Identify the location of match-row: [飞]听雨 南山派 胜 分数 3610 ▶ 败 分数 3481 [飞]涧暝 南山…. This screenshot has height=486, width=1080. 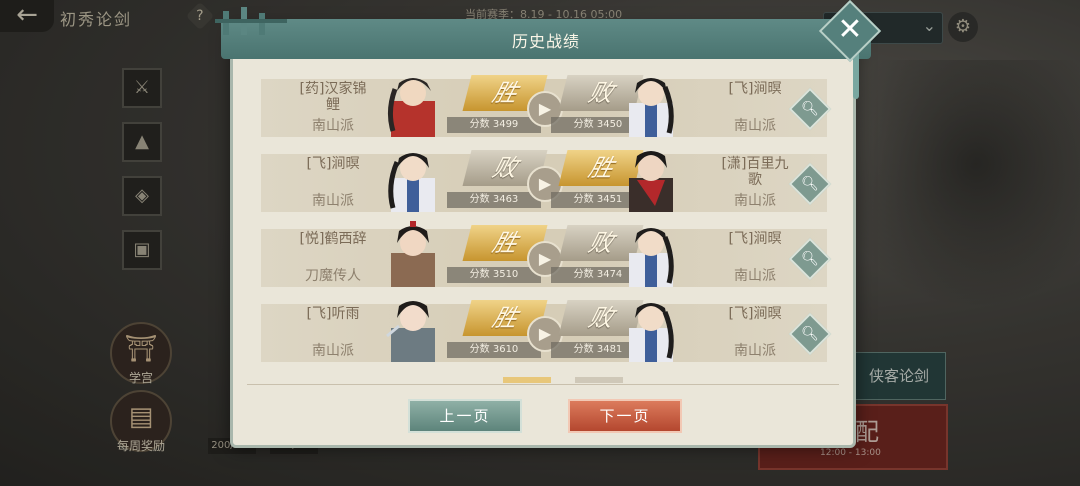
(546, 331).